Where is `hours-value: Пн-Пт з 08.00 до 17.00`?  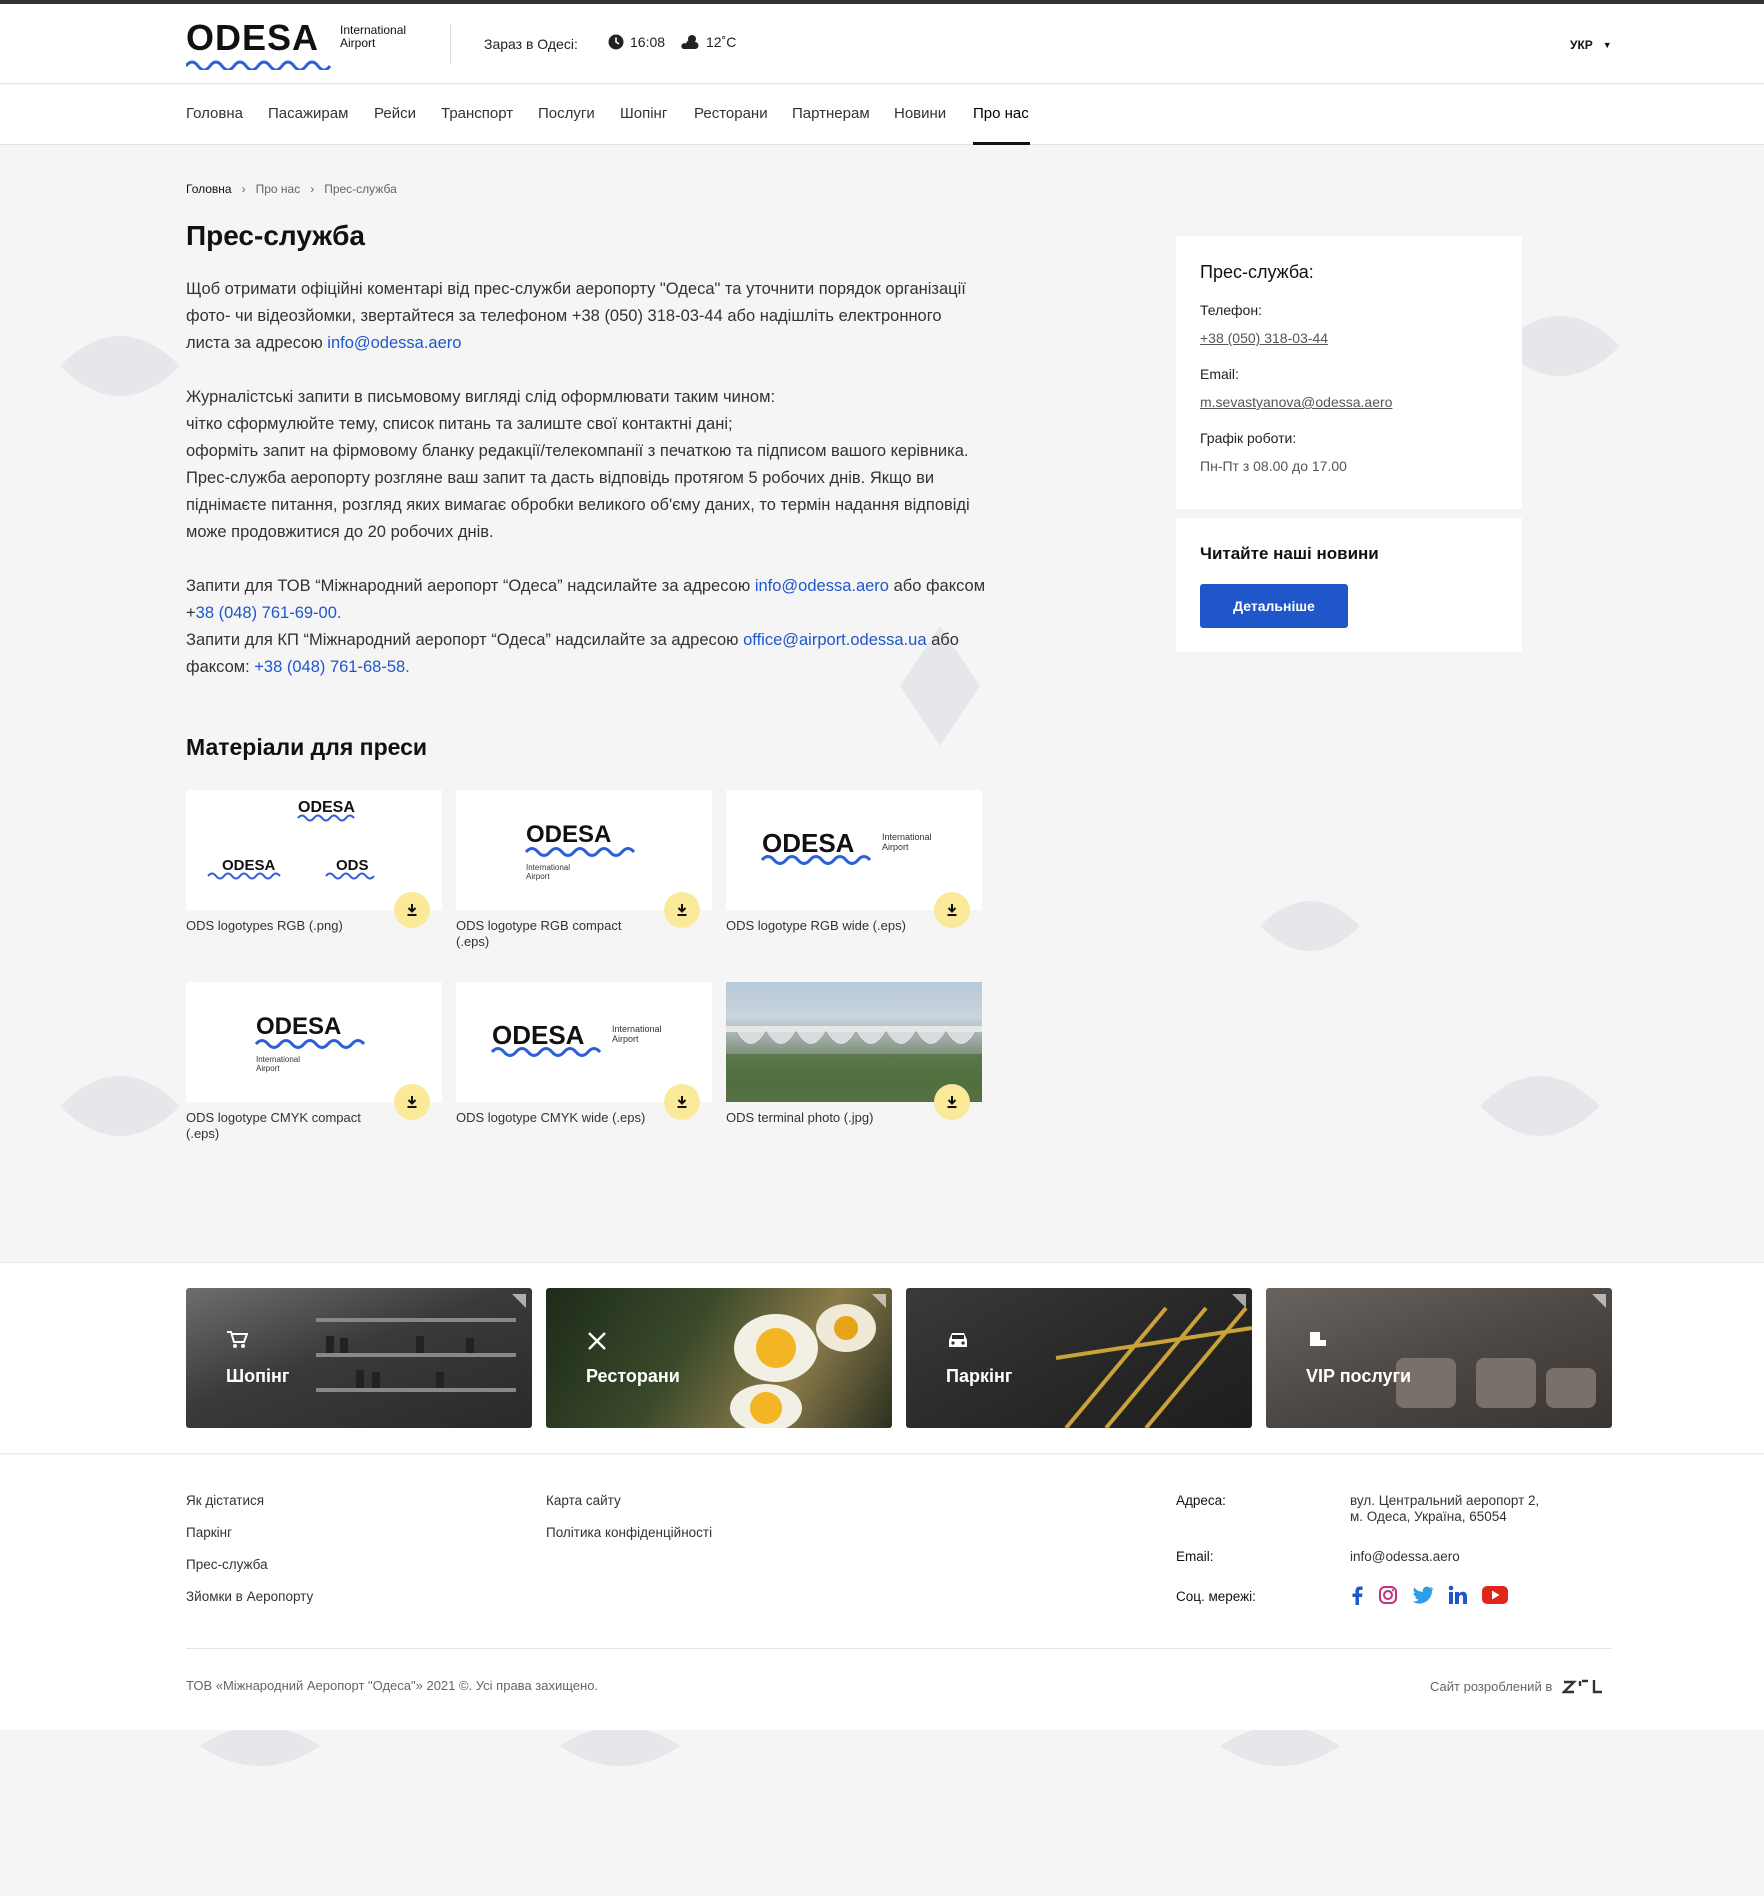 hours-value: Пн-Пт з 08.00 до 17.00 is located at coordinates (1273, 466).